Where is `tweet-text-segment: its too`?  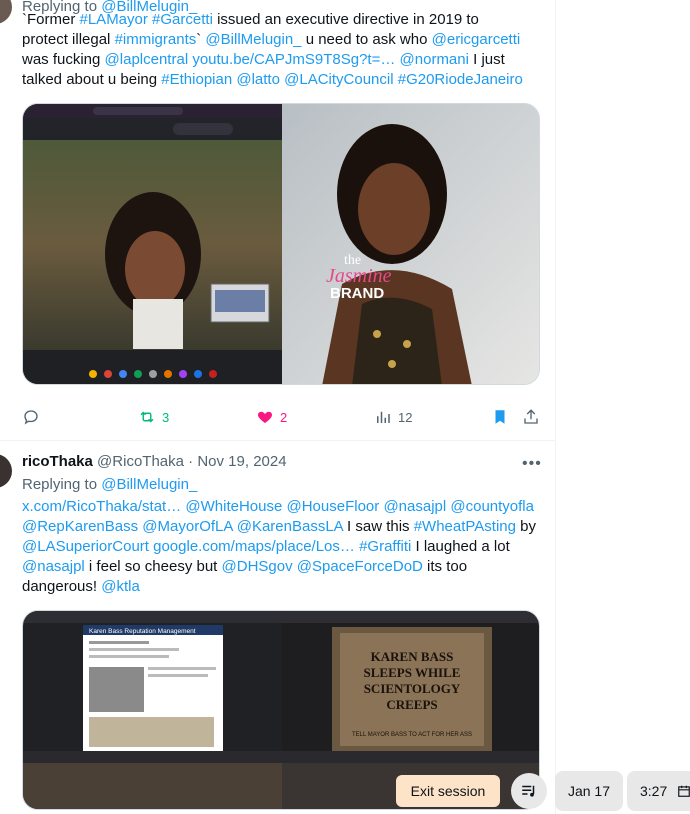
tweet-text-segment: its too is located at coordinates (445, 566).